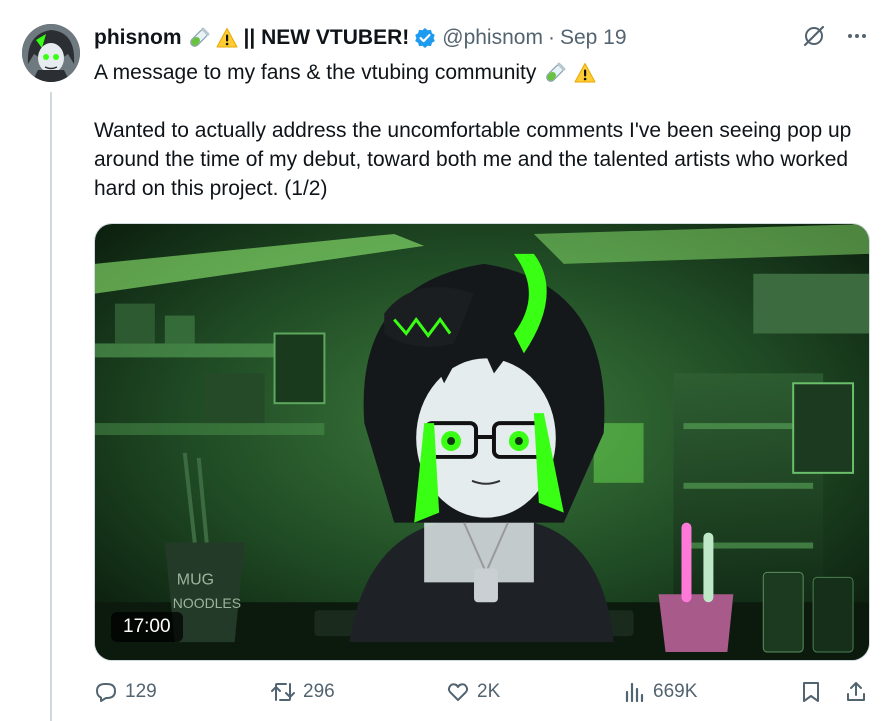 This screenshot has height=721, width=892. What do you see at coordinates (283, 692) in the screenshot?
I see `repost-icon` at bounding box center [283, 692].